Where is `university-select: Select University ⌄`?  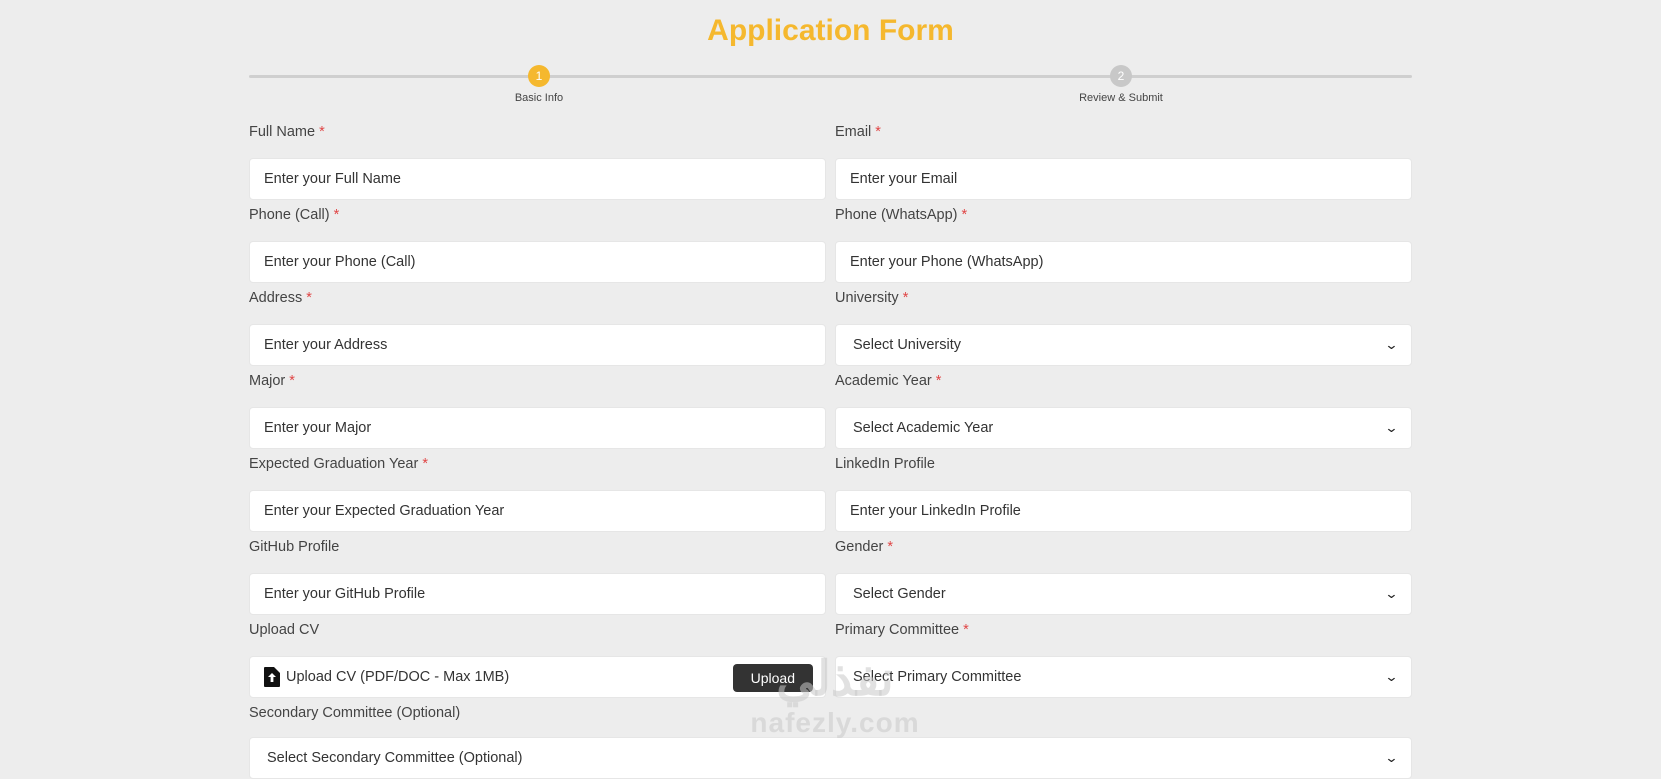
university-select: Select University ⌄ is located at coordinates (1123, 345).